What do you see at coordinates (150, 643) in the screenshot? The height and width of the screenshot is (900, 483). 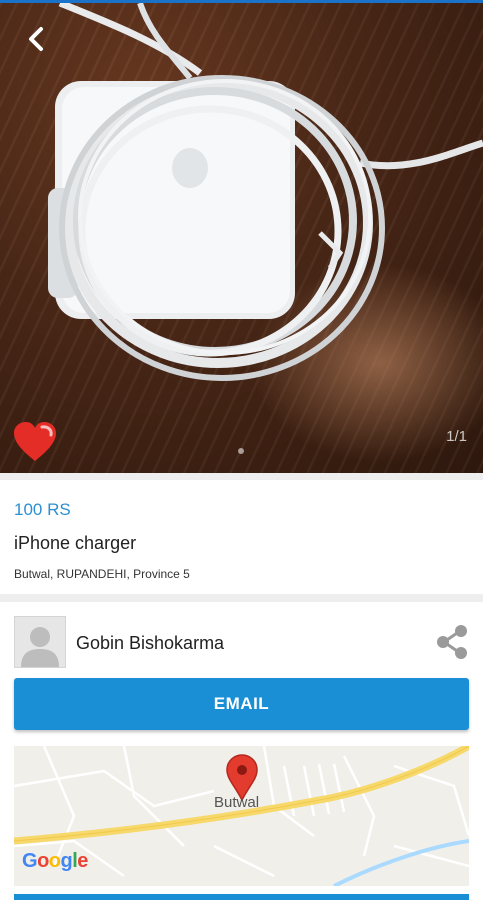 I see `seller-name: Gobin Bishokarma` at bounding box center [150, 643].